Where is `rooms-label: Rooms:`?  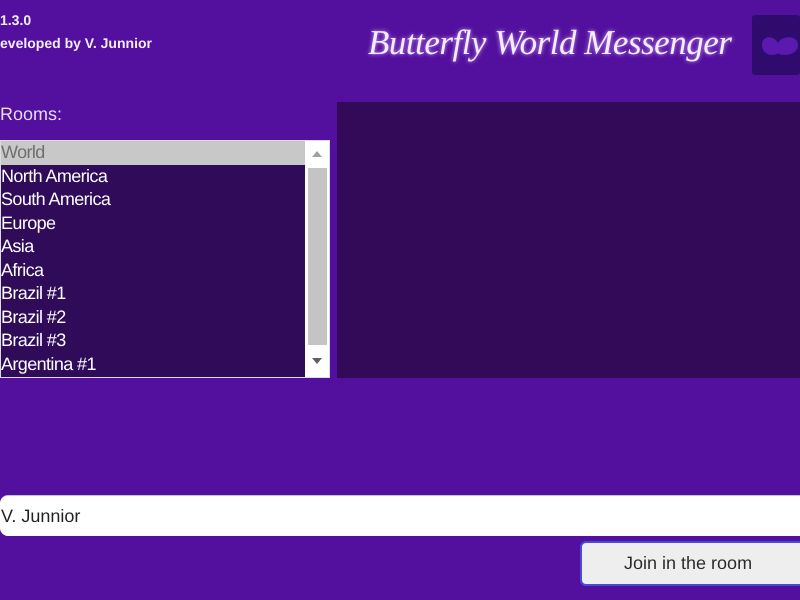
rooms-label: Rooms: is located at coordinates (31, 114).